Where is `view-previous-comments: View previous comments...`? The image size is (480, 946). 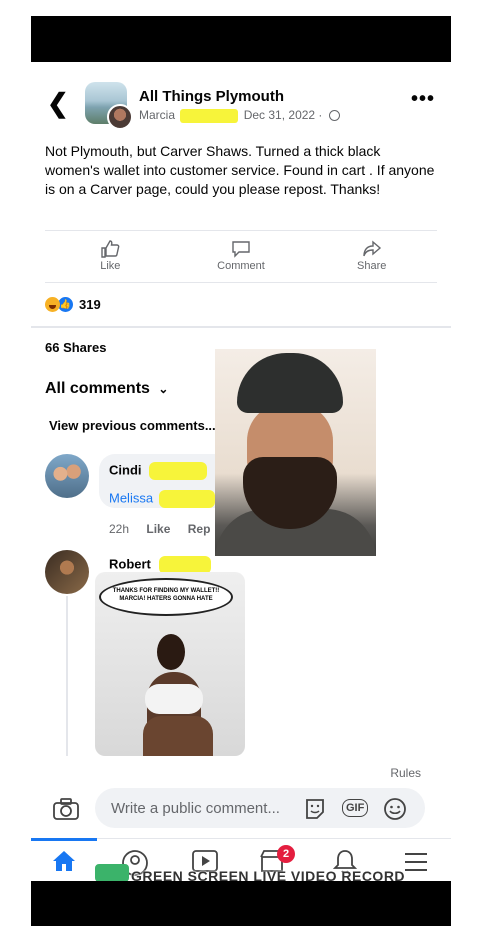
view-previous-comments: View previous comments... is located at coordinates (132, 425).